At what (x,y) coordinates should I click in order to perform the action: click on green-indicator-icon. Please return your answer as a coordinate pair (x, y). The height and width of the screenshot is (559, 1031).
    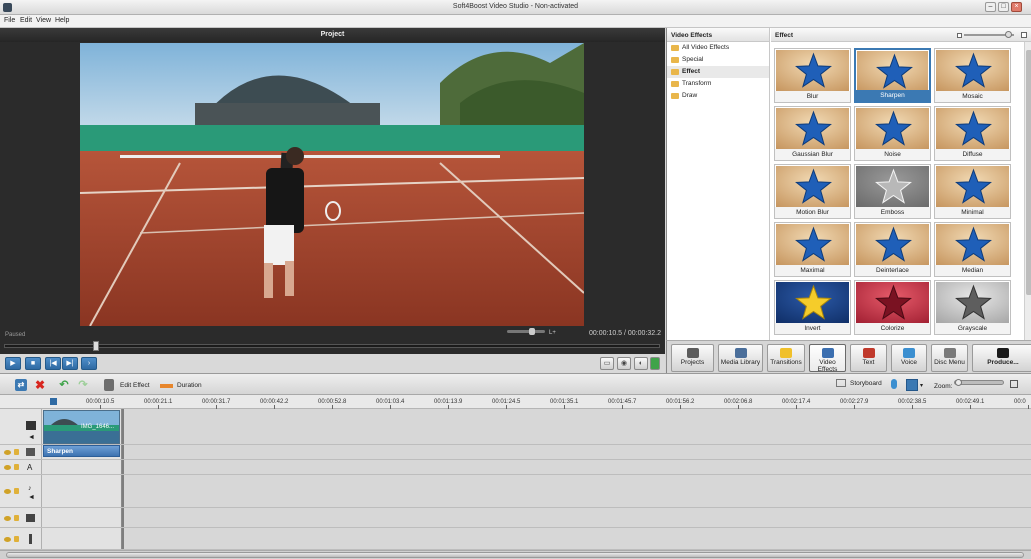
    Looking at the image, I should click on (655, 363).